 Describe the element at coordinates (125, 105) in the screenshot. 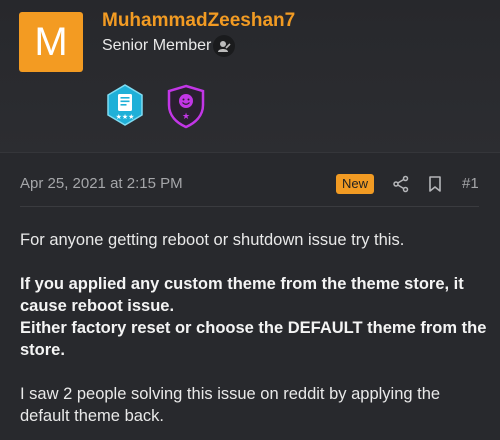

I see `document-badge-icon: ★★★` at that location.